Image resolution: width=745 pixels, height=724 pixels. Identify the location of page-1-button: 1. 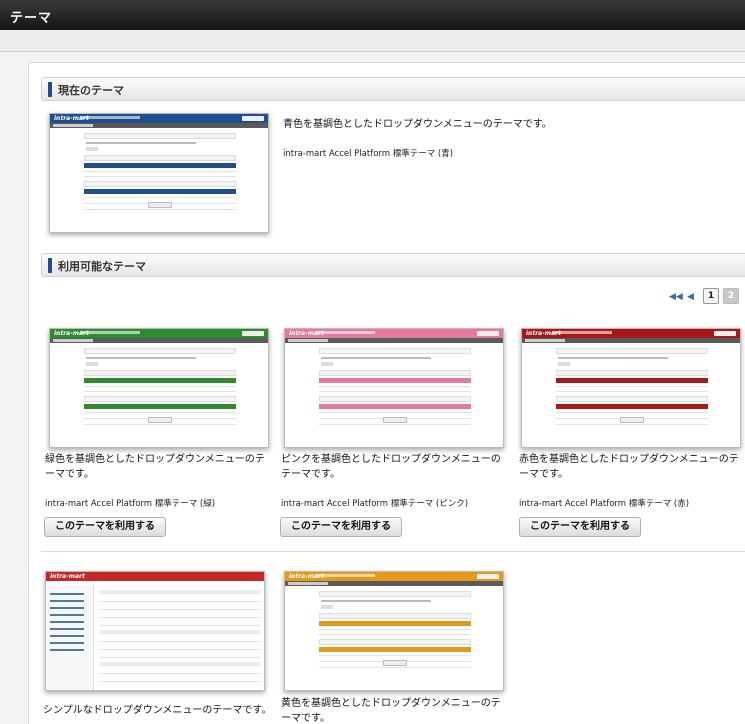
(711, 296).